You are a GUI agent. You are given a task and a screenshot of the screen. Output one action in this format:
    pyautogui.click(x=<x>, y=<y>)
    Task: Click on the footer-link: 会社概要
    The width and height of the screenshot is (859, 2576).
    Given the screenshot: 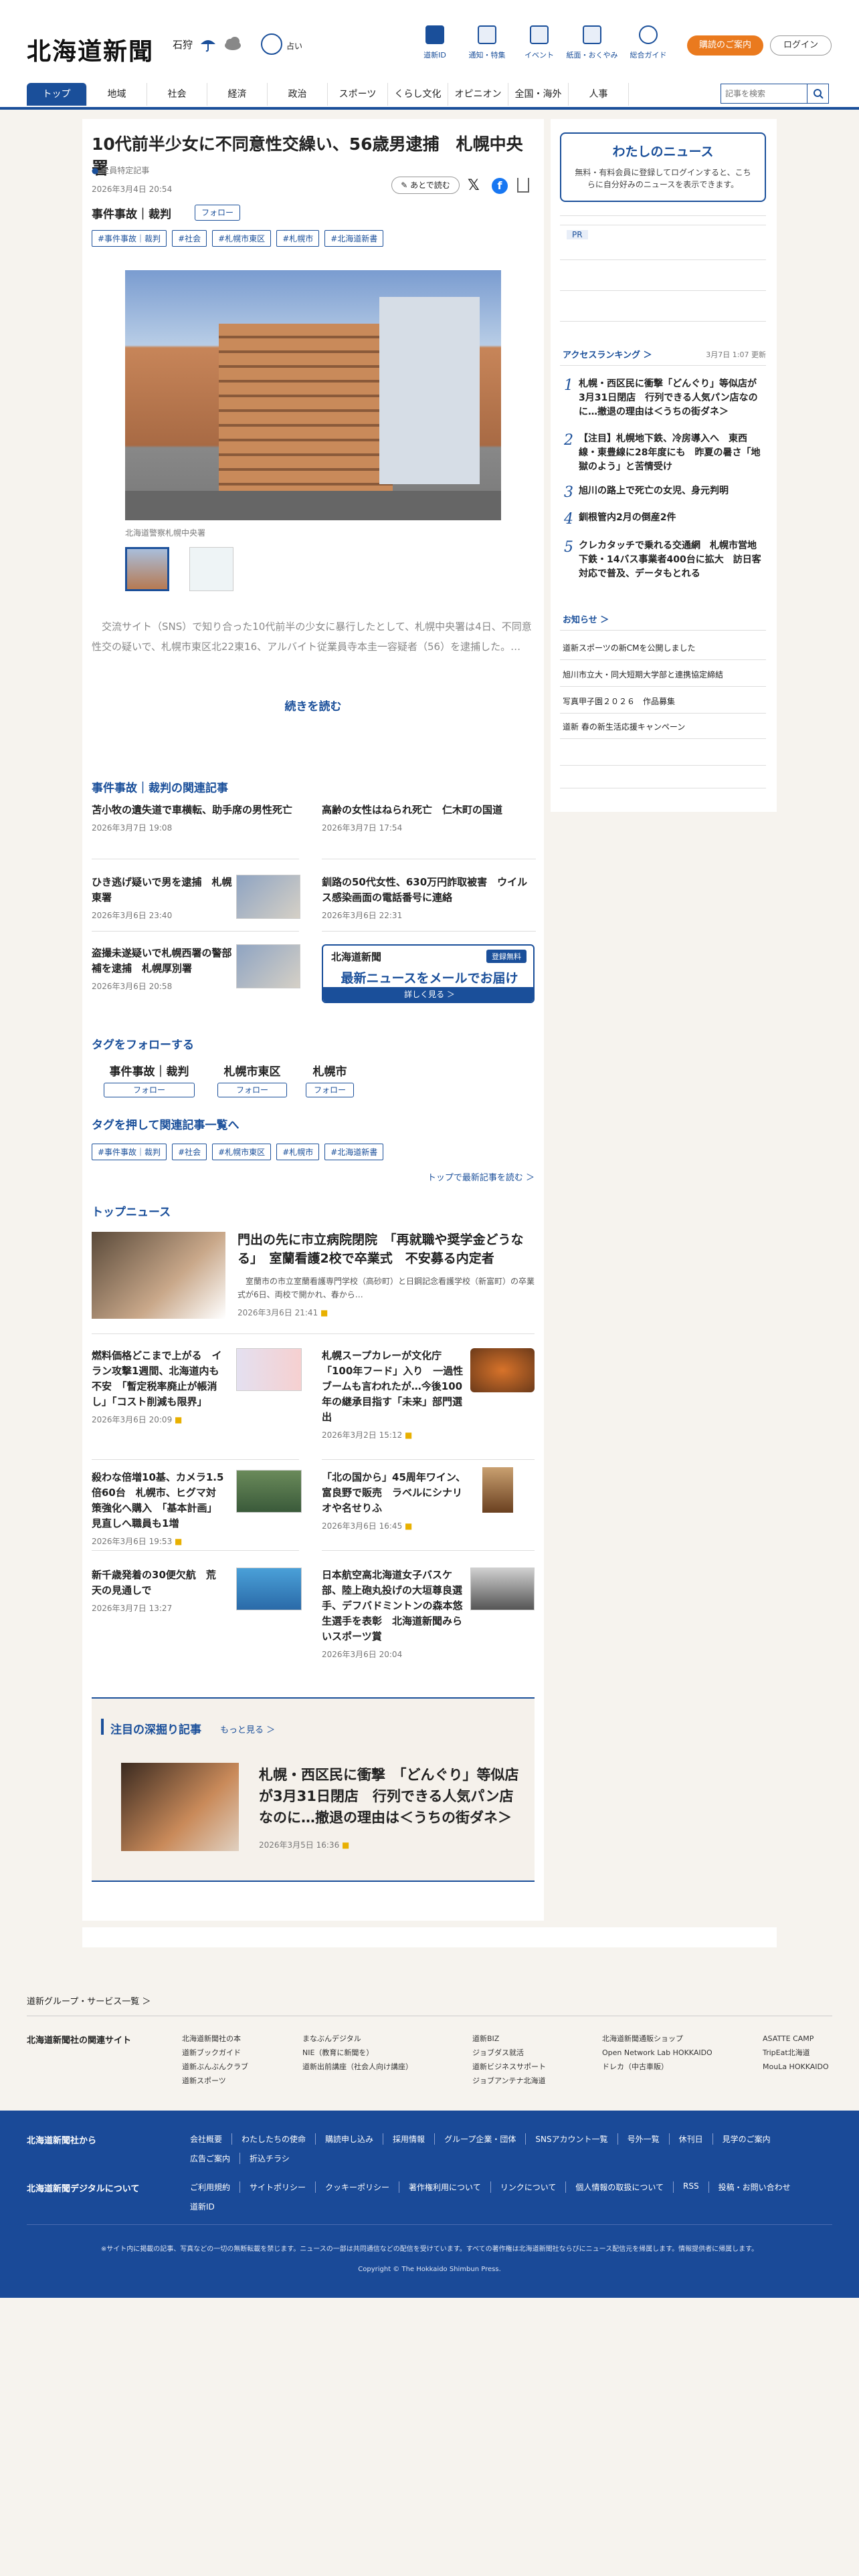 What is the action you would take?
    pyautogui.click(x=207, y=2139)
    